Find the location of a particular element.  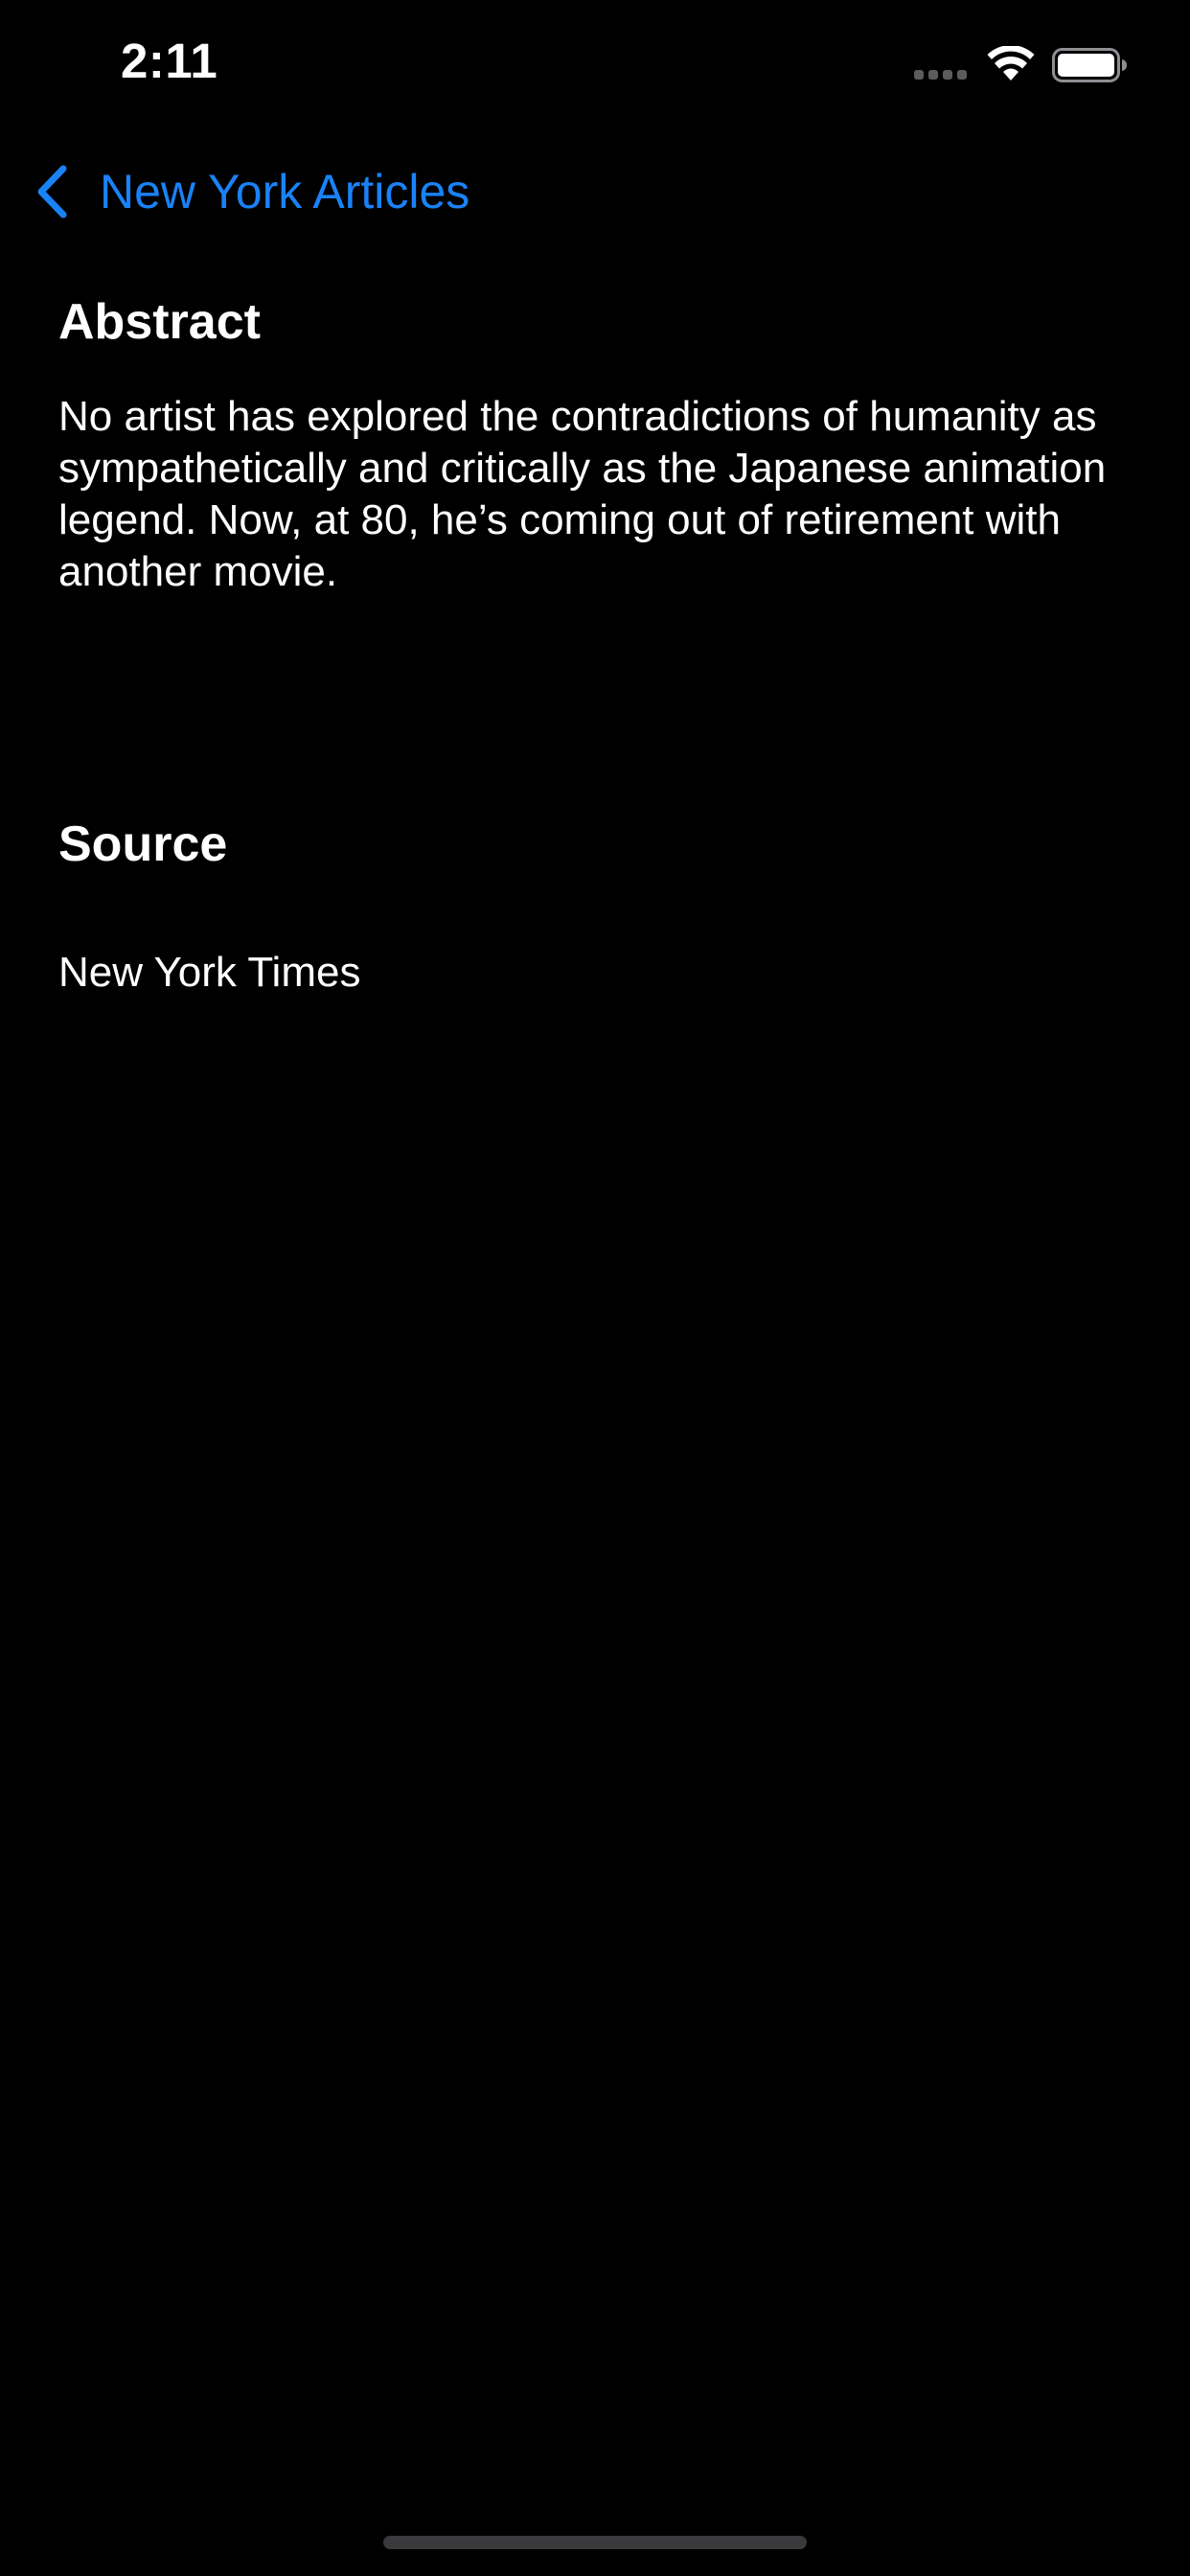

home-indicator is located at coordinates (595, 2542).